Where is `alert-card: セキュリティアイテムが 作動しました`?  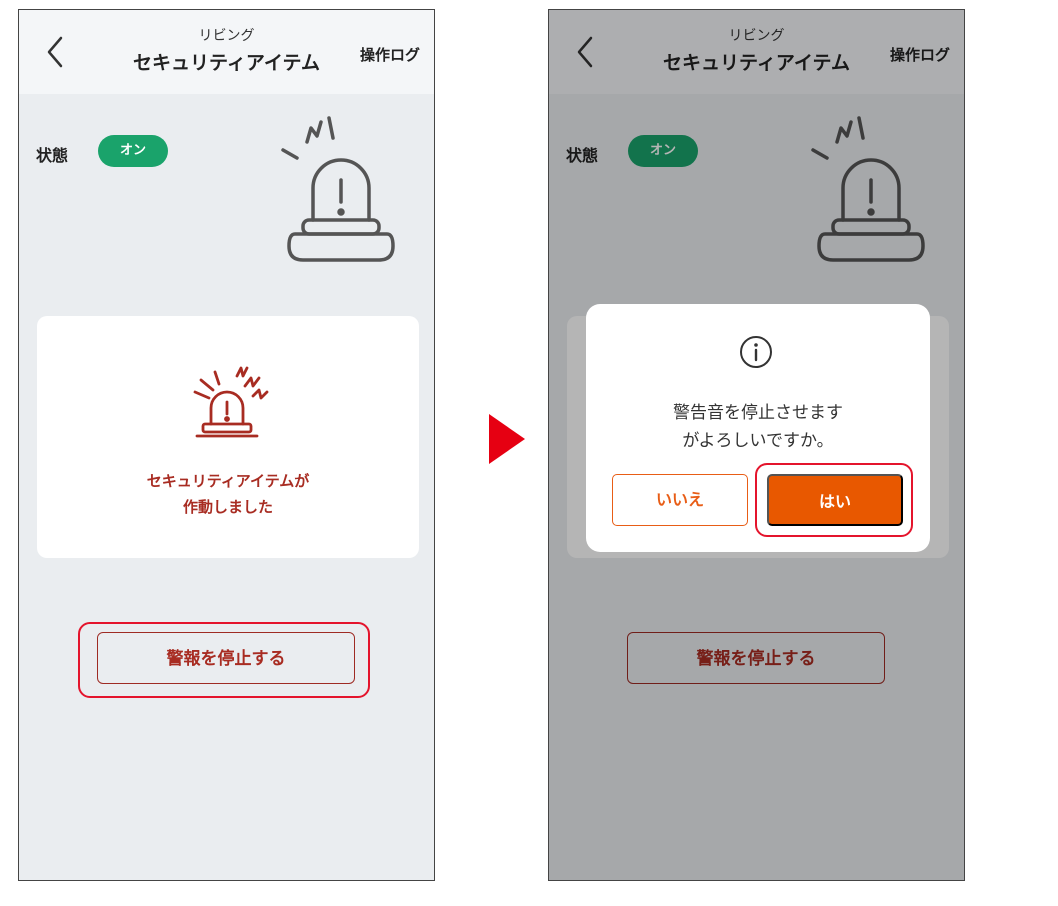 alert-card: セキュリティアイテムが 作動しました is located at coordinates (228, 437).